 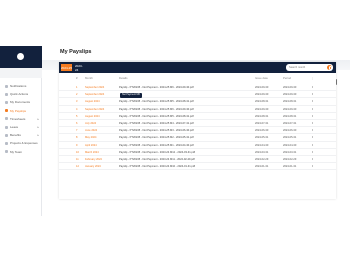 I want to click on tab-year-previous: 2023-24, so click(x=79, y=68).